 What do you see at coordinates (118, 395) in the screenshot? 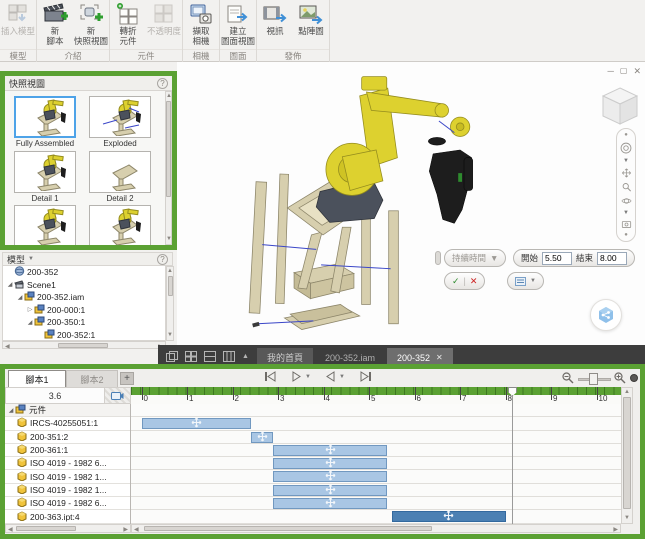
I see `camera-track-button` at bounding box center [118, 395].